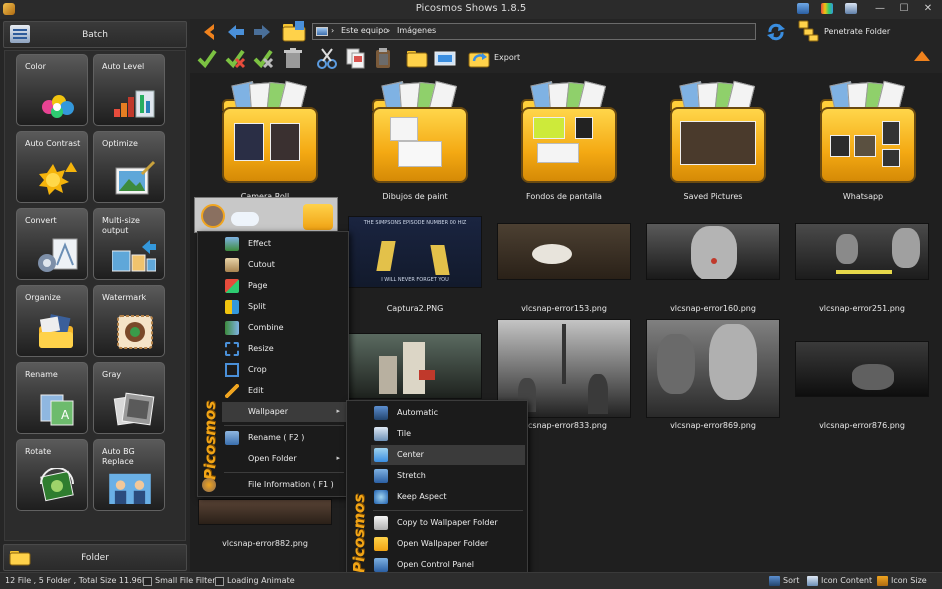 The image size is (942, 589). Describe the element at coordinates (294, 31) in the screenshot. I see `open-folder-icon` at that location.